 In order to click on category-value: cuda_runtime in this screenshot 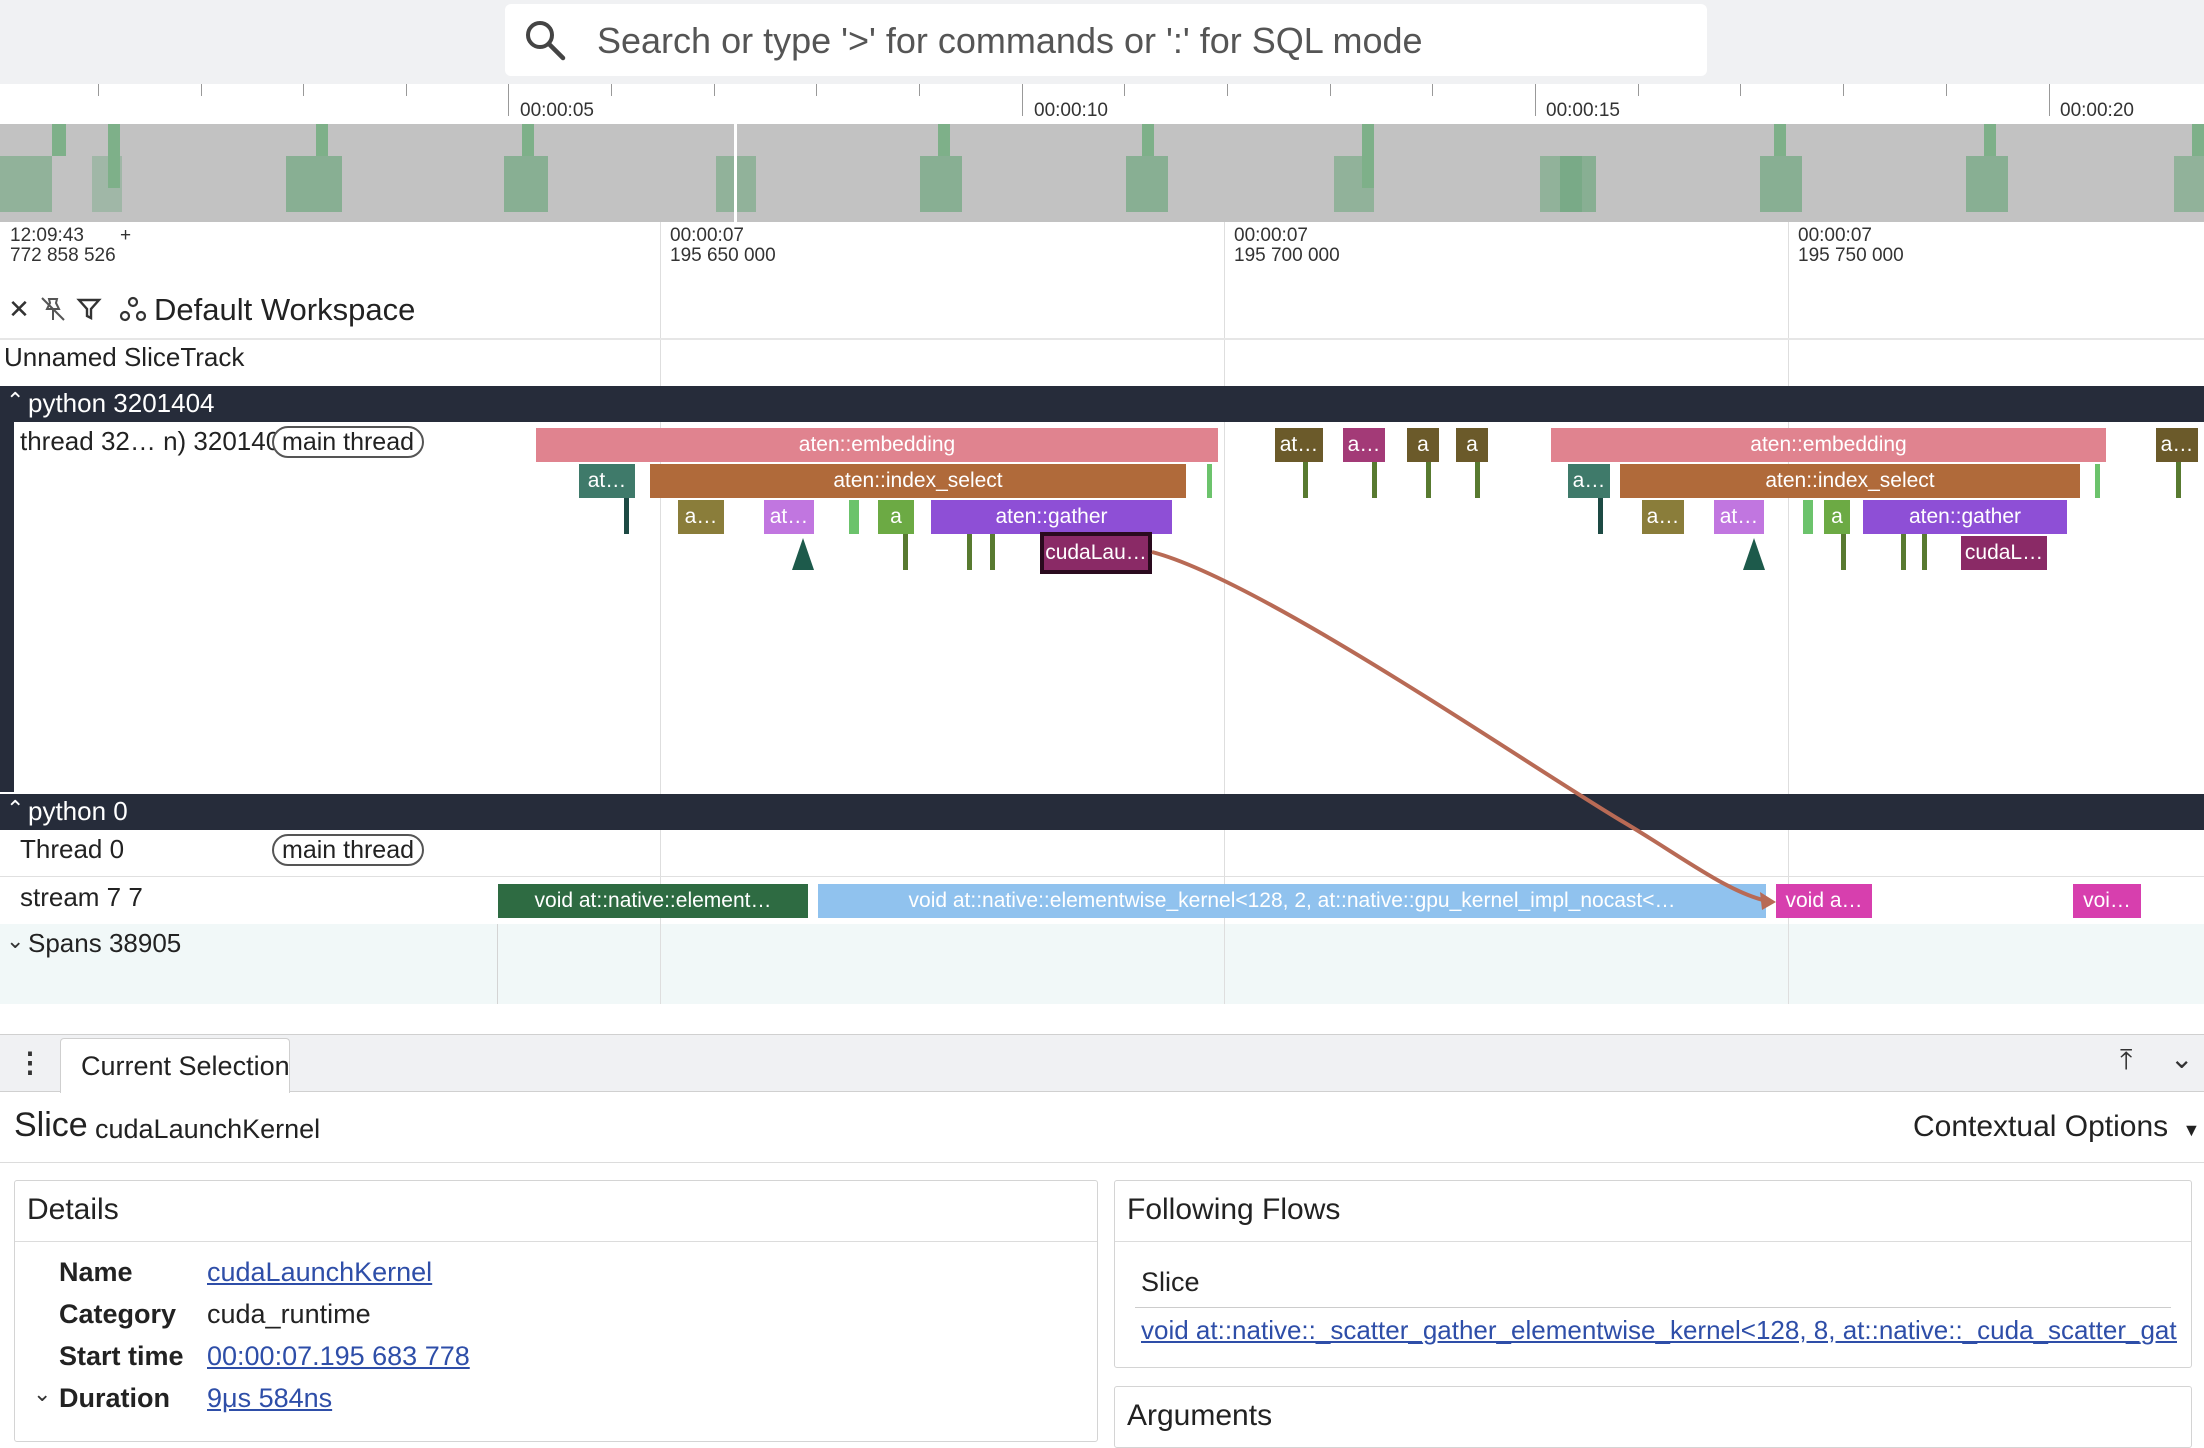, I will do `click(289, 1314)`.